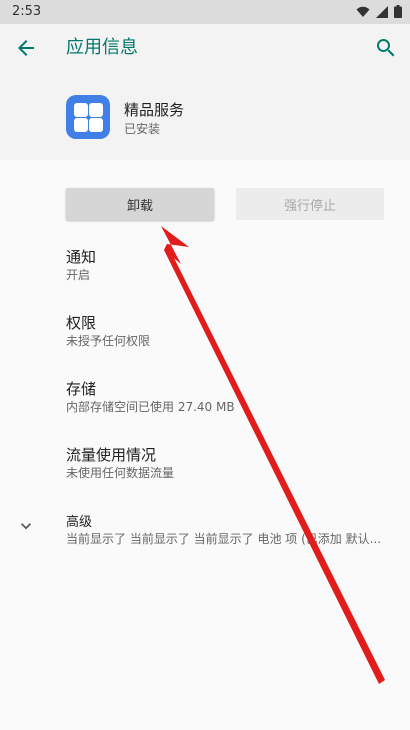  I want to click on setting-title: 高级, so click(79, 522).